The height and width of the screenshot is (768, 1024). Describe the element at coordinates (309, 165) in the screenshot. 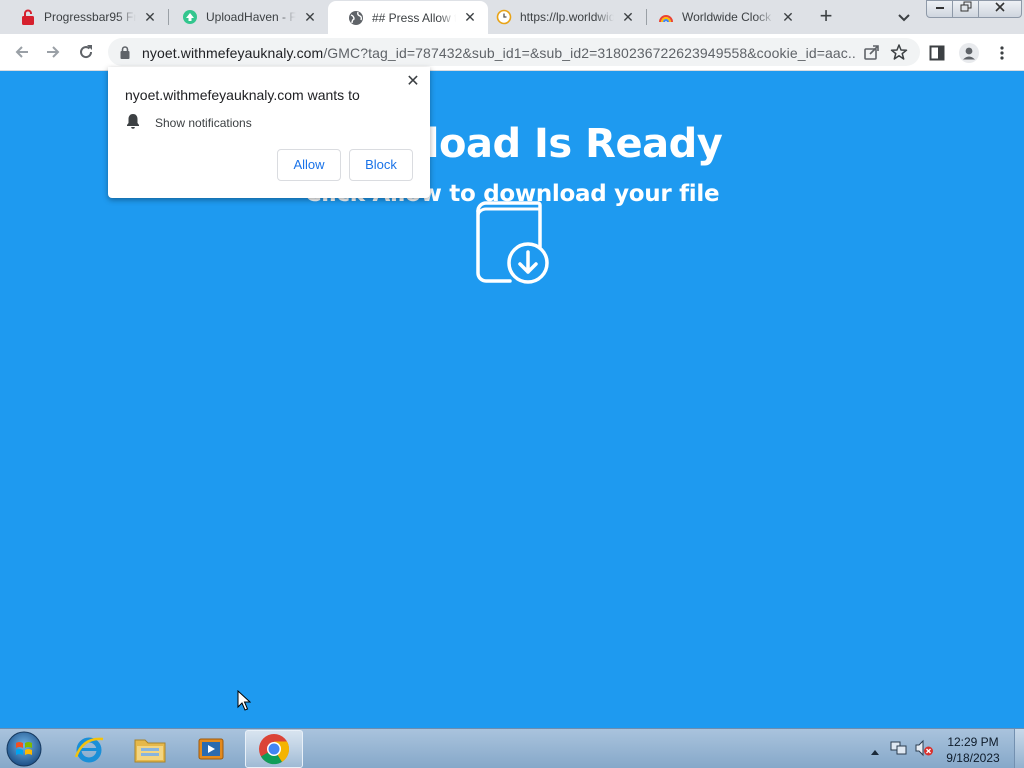

I see `allow-button: Allow` at that location.